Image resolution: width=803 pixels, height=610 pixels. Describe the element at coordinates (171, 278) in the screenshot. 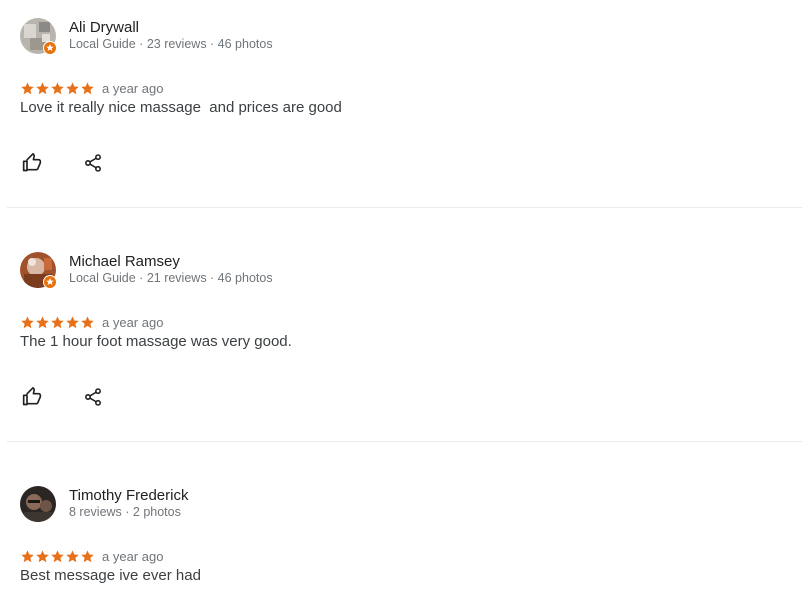

I see `reviewer-meta: Local Guide · 21 reviews · 46 photos` at that location.